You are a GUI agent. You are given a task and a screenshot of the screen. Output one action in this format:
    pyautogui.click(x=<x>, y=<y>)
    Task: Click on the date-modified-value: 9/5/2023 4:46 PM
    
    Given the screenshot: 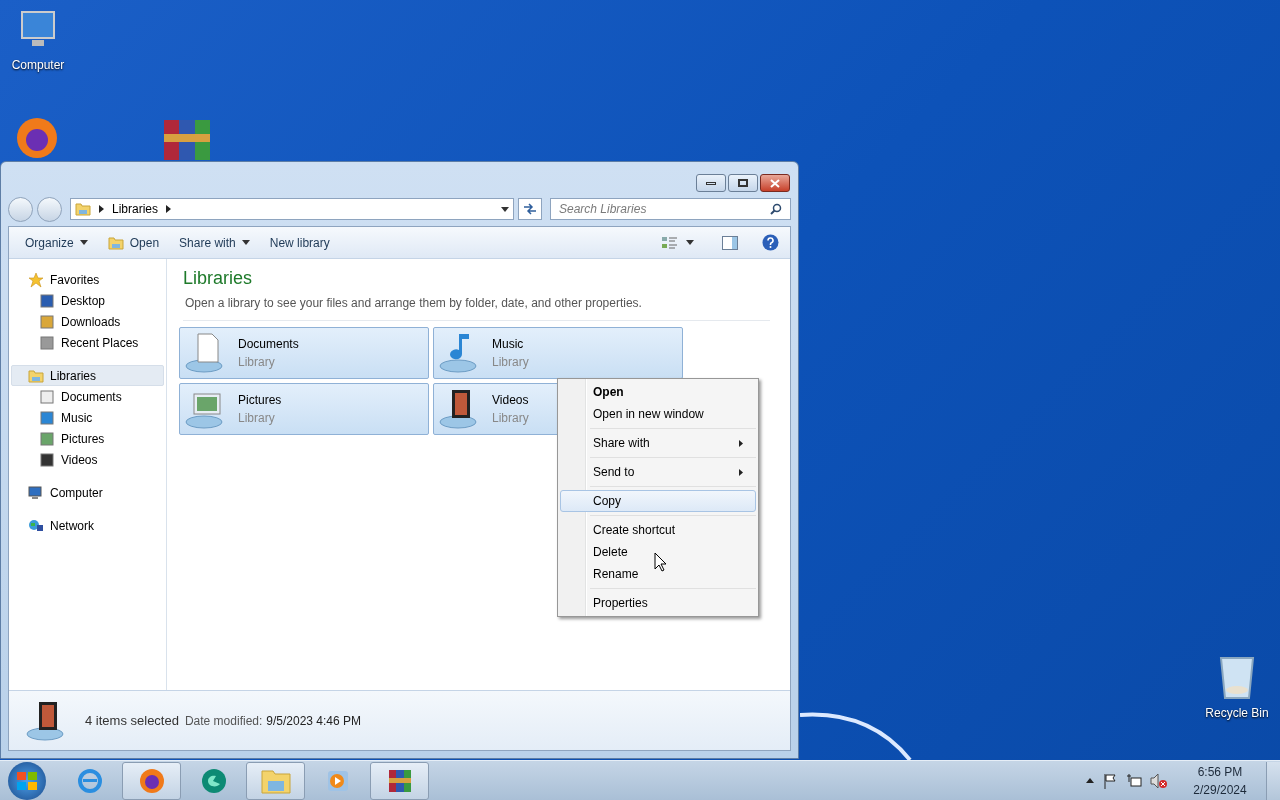 What is the action you would take?
    pyautogui.click(x=314, y=721)
    